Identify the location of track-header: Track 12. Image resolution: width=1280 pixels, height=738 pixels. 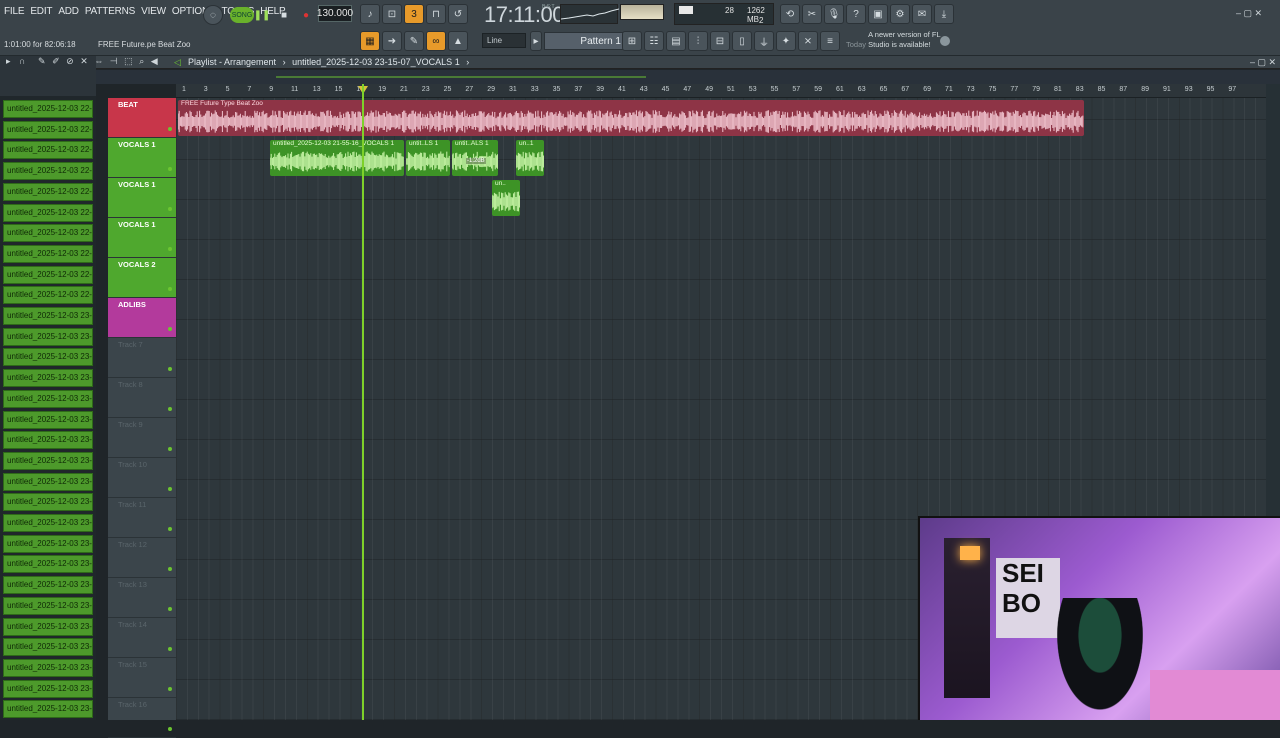
(142, 558).